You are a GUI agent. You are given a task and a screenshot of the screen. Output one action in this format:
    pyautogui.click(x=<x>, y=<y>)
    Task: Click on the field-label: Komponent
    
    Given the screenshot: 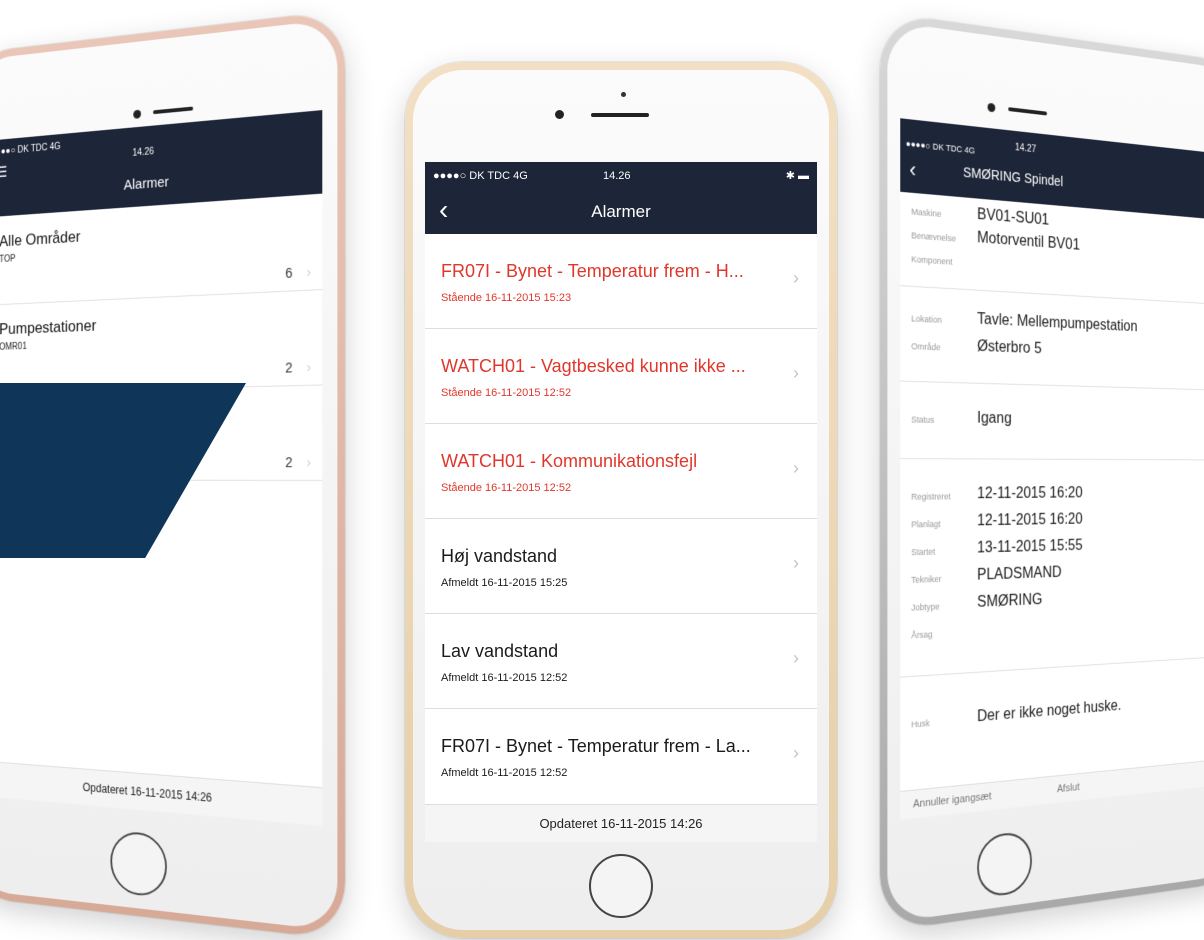 What is the action you would take?
    pyautogui.click(x=932, y=260)
    